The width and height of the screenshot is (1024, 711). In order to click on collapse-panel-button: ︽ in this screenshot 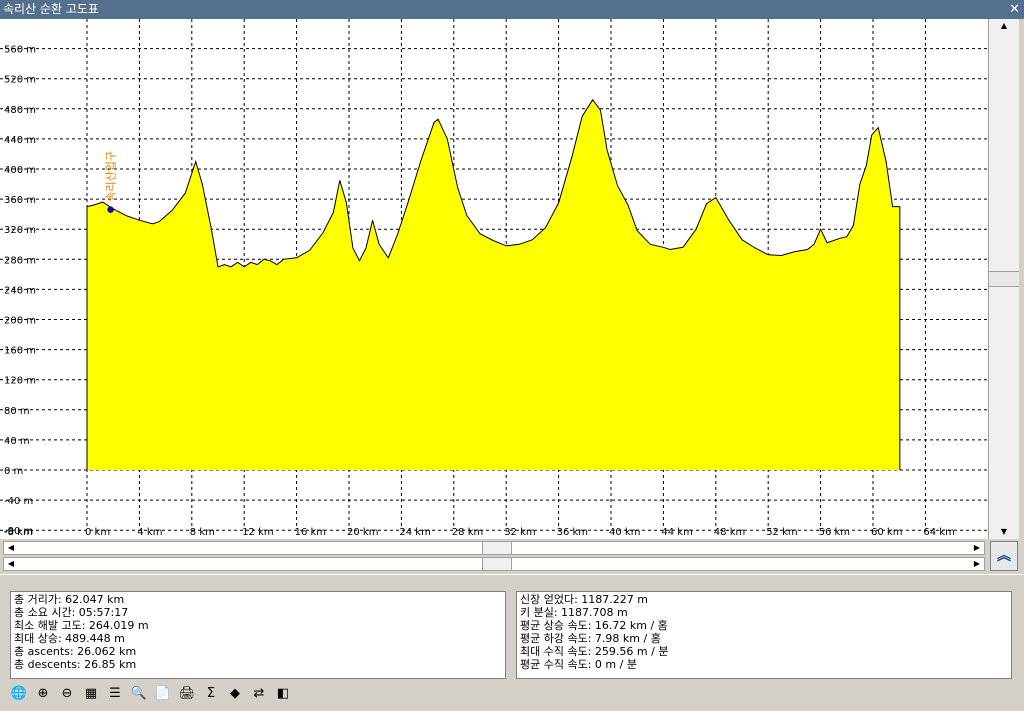, I will do `click(1004, 556)`.